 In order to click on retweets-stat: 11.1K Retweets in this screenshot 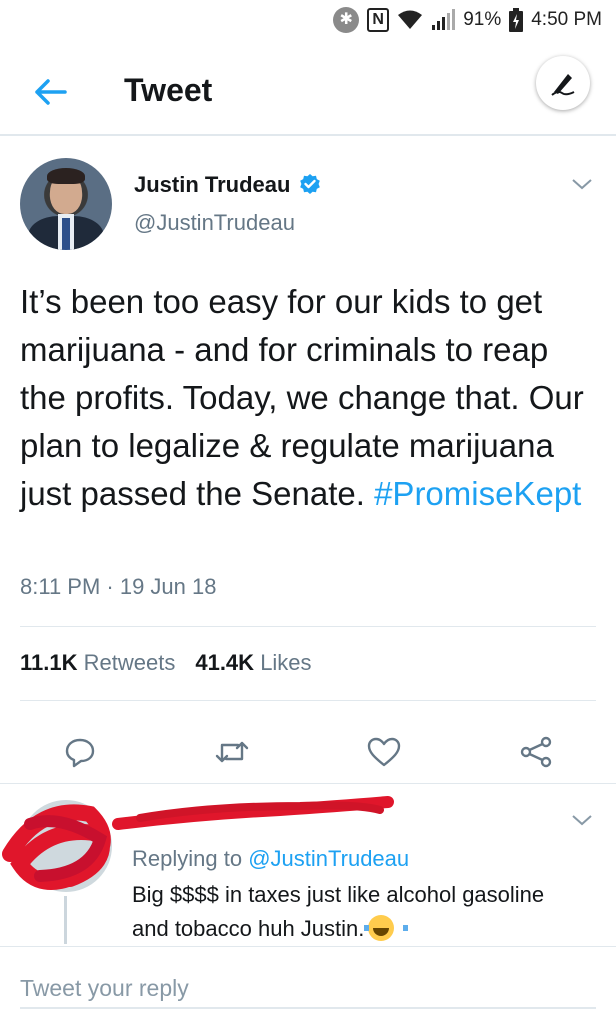, I will do `click(97, 663)`.